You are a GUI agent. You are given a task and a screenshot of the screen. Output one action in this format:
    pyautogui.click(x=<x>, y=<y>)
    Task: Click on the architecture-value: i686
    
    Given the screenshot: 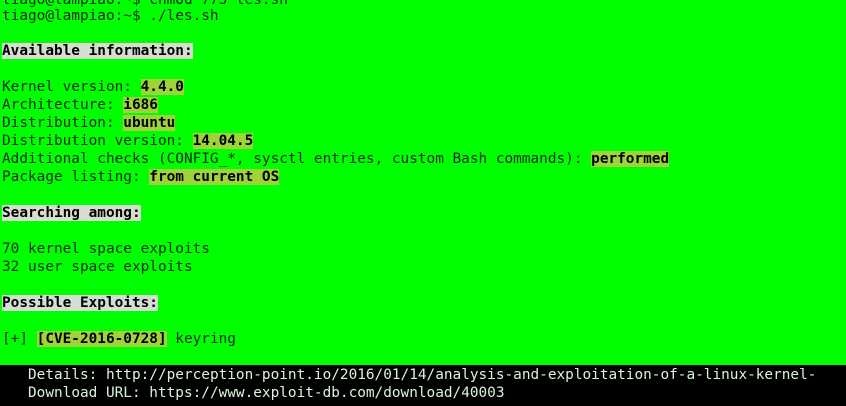 What is the action you would take?
    pyautogui.click(x=140, y=105)
    